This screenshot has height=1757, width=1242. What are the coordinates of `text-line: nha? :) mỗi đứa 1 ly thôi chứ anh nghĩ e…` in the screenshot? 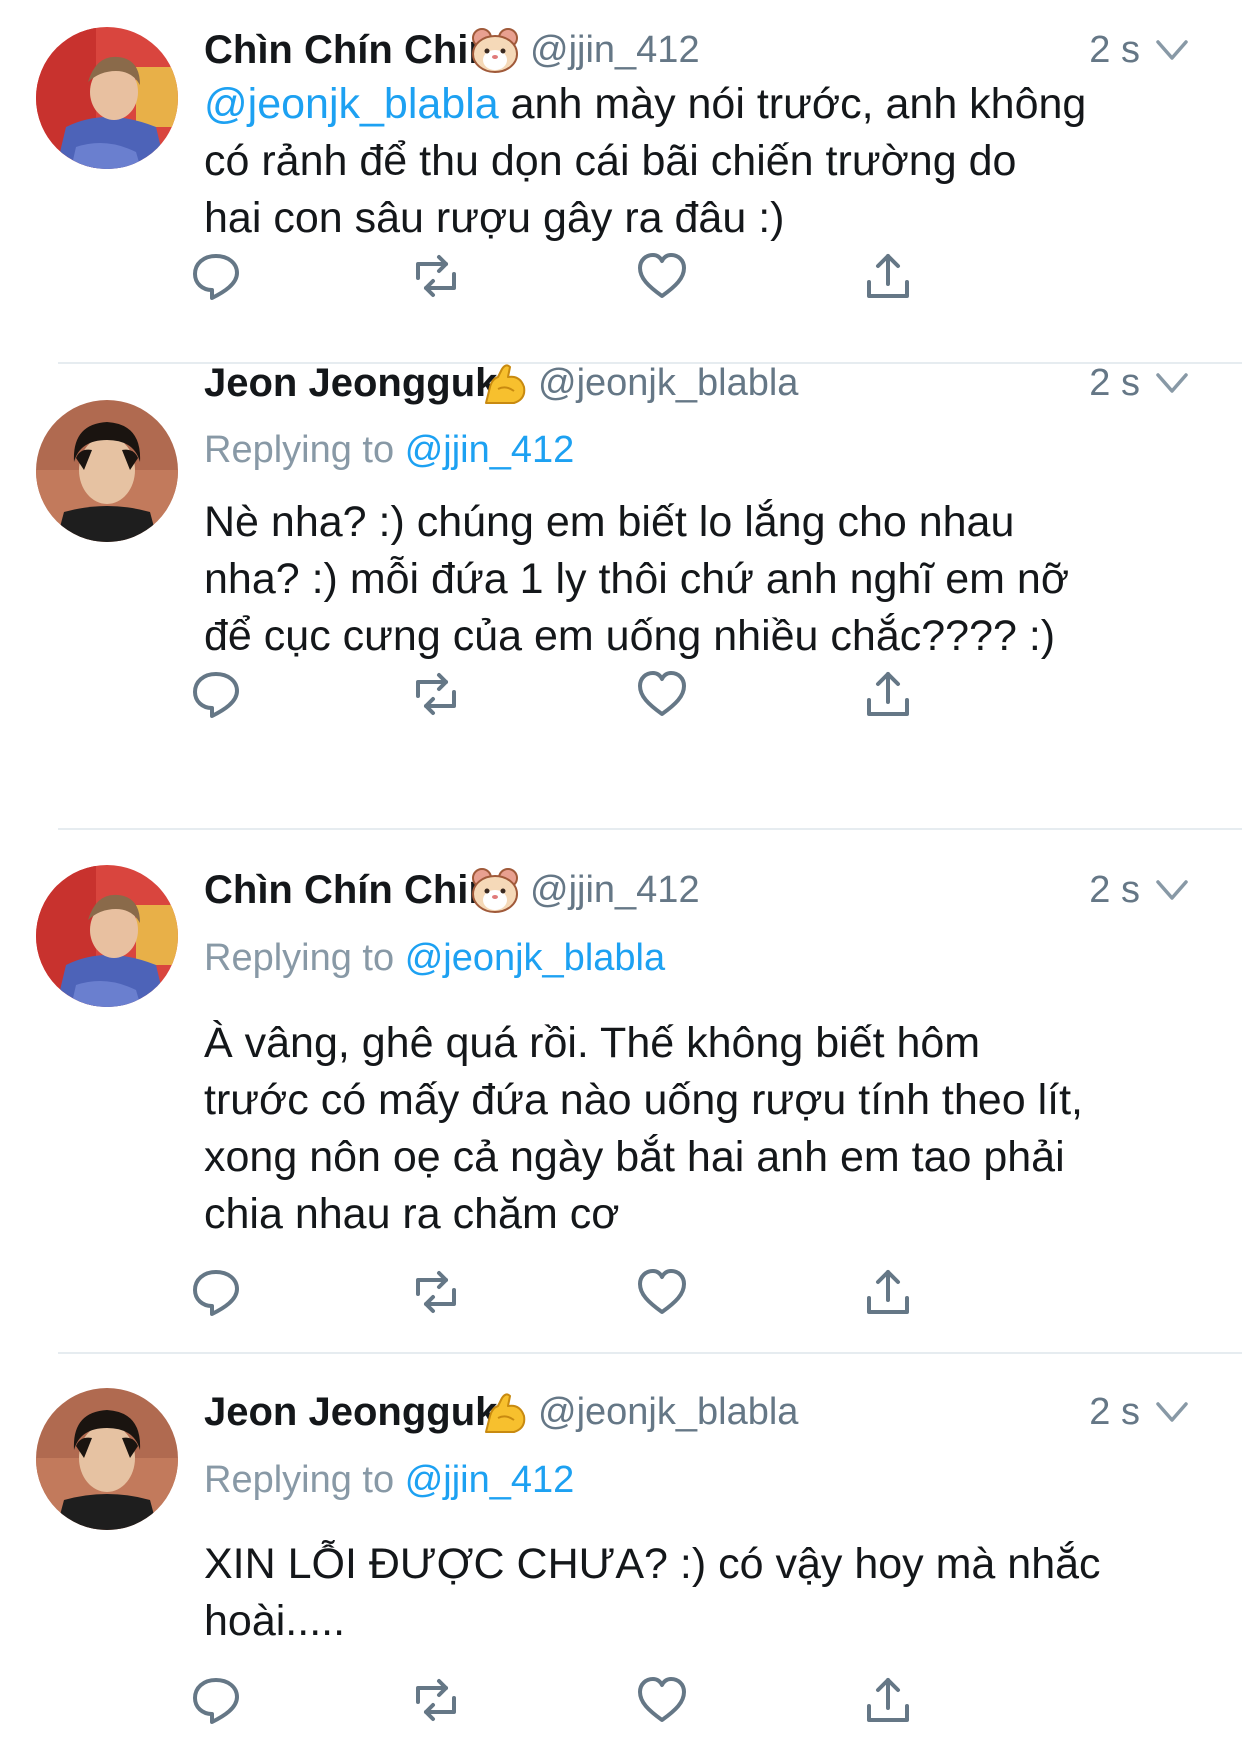 It's located at (637, 579).